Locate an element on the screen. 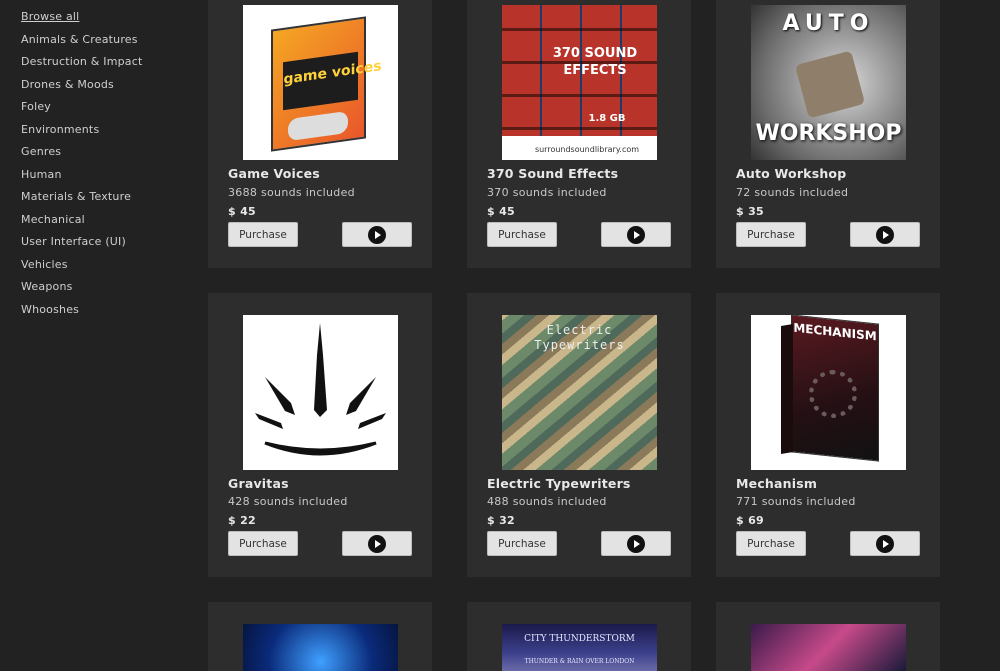  price: $ 22 is located at coordinates (242, 520).